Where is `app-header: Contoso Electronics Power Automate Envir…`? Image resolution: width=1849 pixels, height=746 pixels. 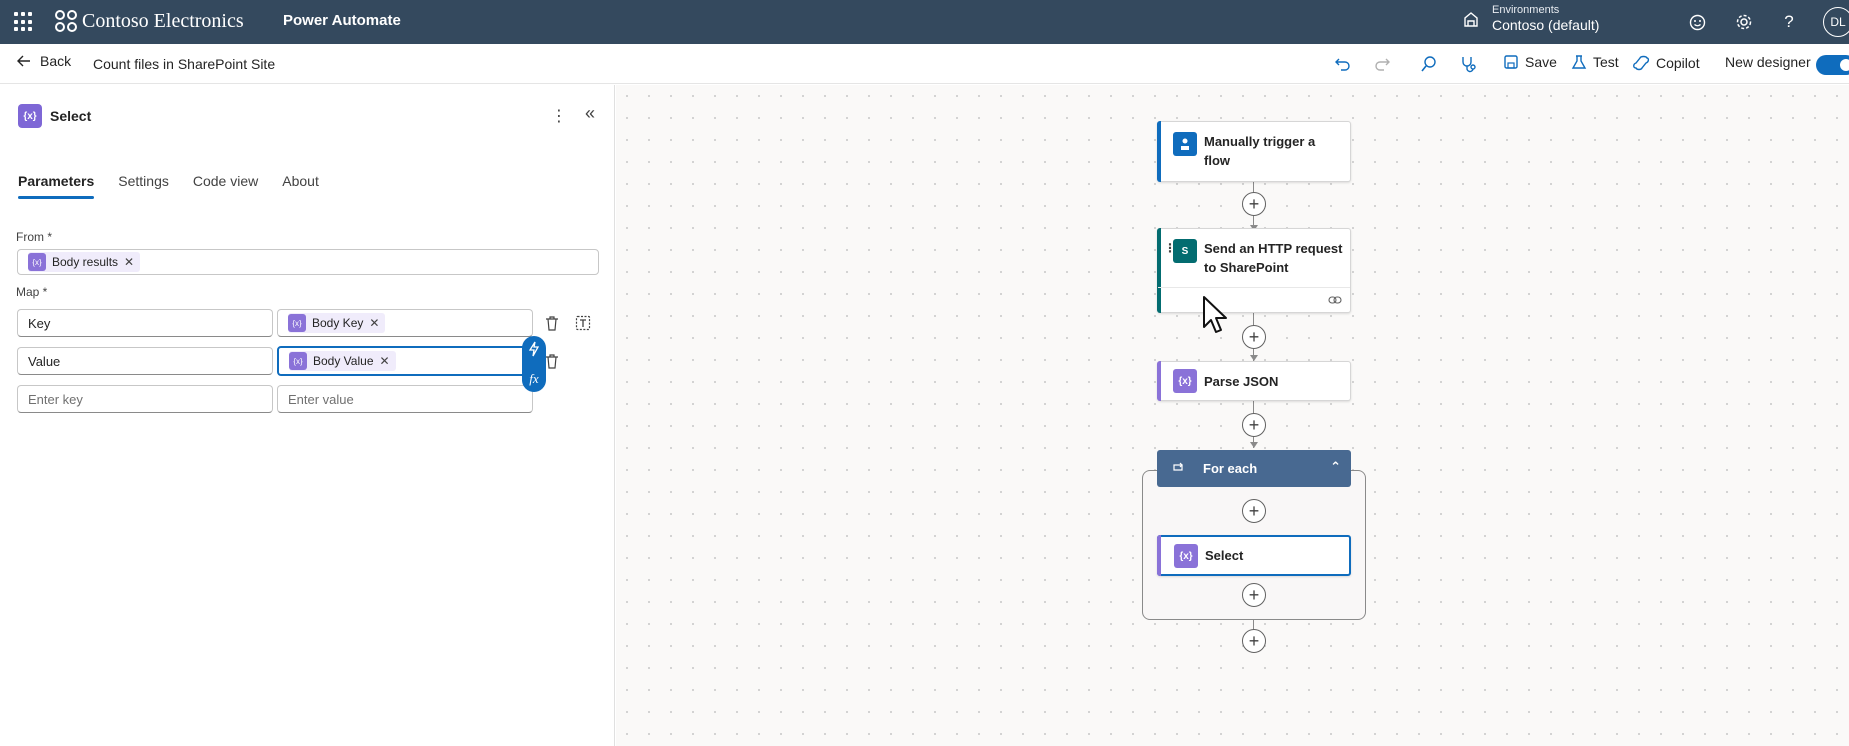
app-header: Contoso Electronics Power Automate Envir… is located at coordinates (924, 22).